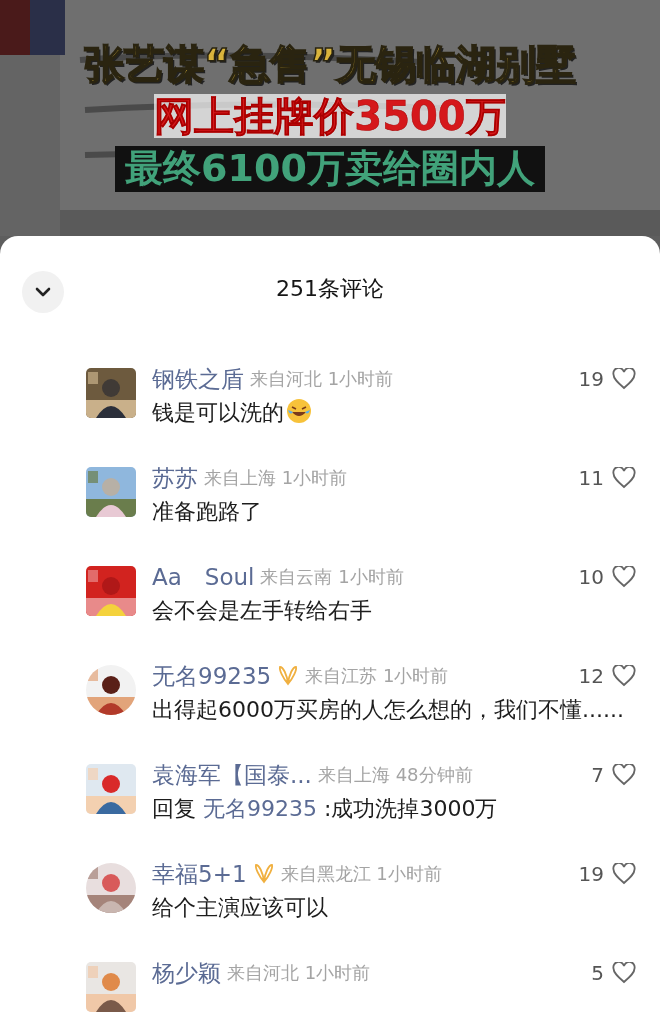 This screenshot has height=1035, width=660. What do you see at coordinates (332, 577) in the screenshot?
I see `comment-meta: 来自云南 1小时前` at bounding box center [332, 577].